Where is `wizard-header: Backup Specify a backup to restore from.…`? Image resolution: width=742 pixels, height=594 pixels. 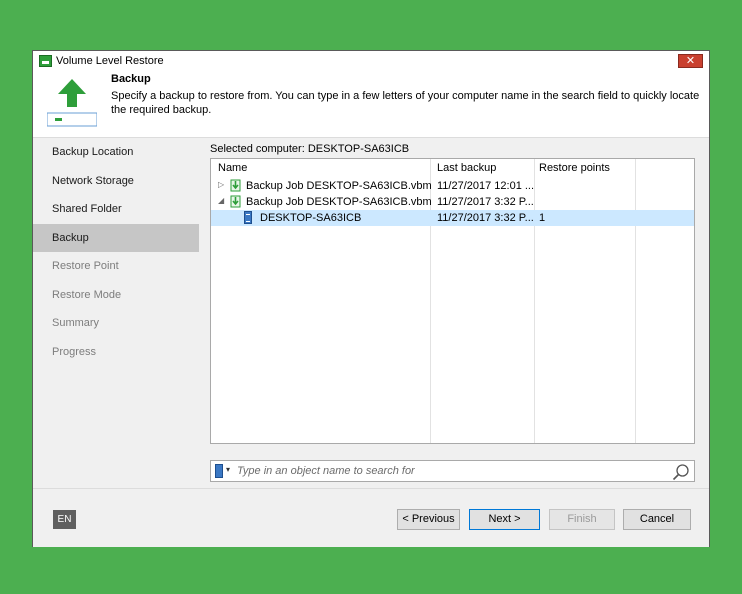 wizard-header: Backup Specify a backup to restore from.… is located at coordinates (371, 104).